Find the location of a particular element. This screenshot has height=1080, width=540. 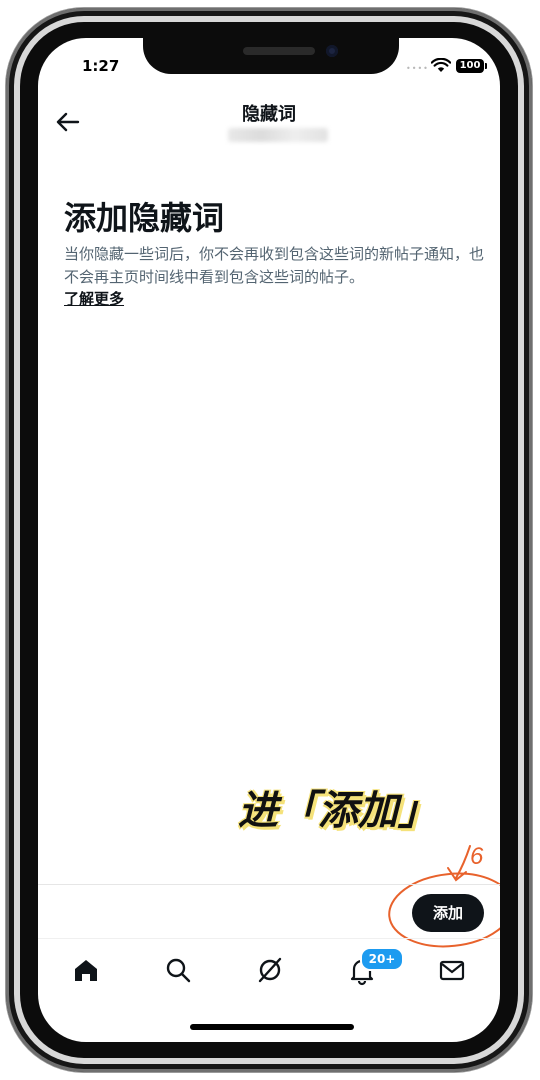

search-icon is located at coordinates (178, 970).